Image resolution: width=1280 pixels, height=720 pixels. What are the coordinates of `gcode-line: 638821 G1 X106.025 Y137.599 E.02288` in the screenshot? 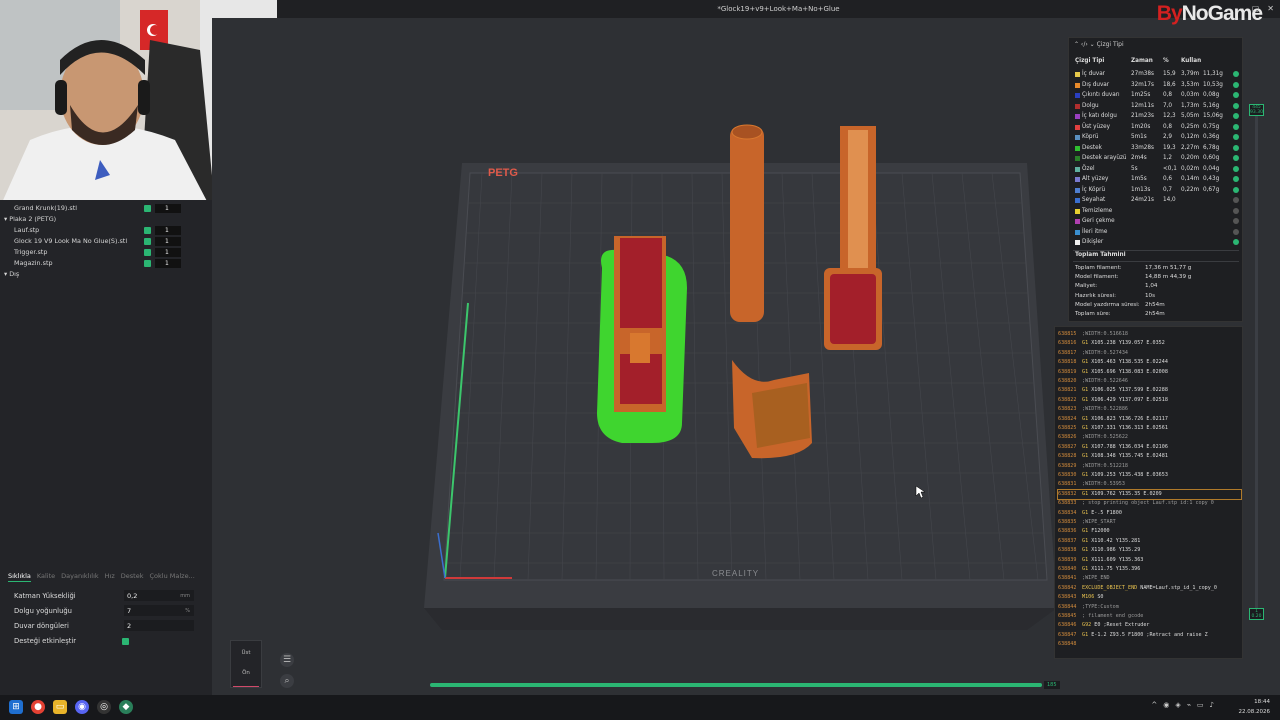 It's located at (1149, 390).